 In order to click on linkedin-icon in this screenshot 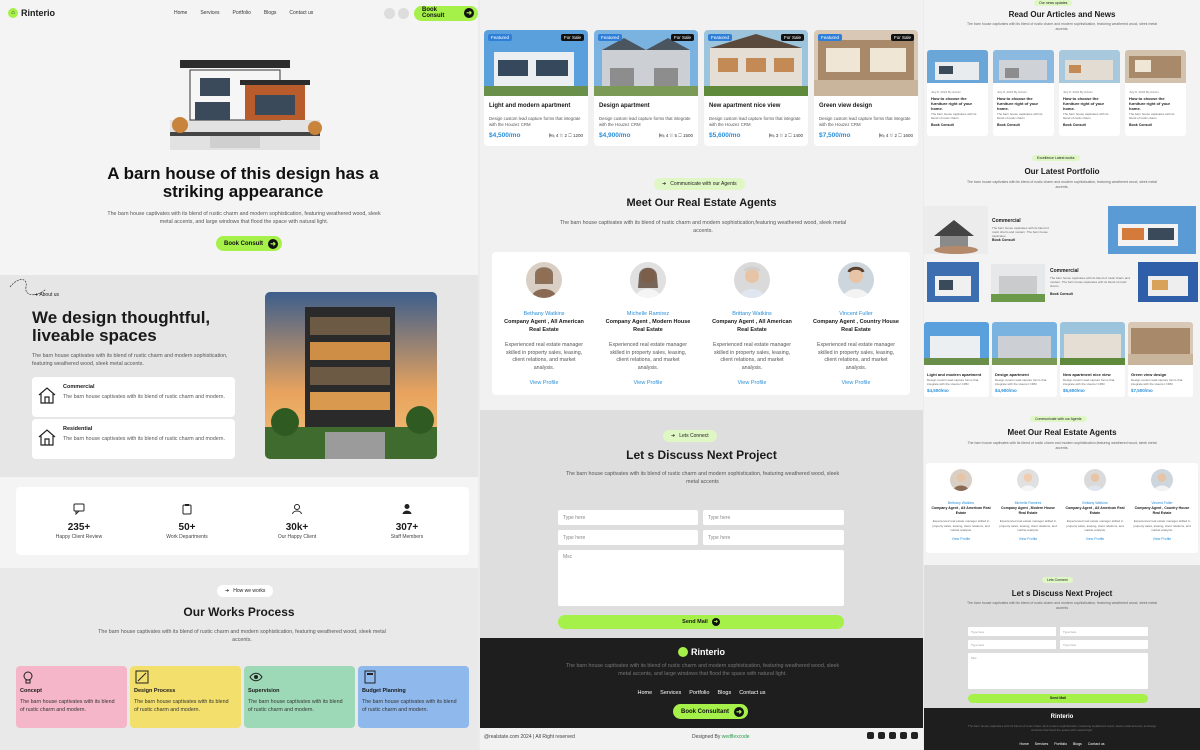, I will do `click(892, 735)`.